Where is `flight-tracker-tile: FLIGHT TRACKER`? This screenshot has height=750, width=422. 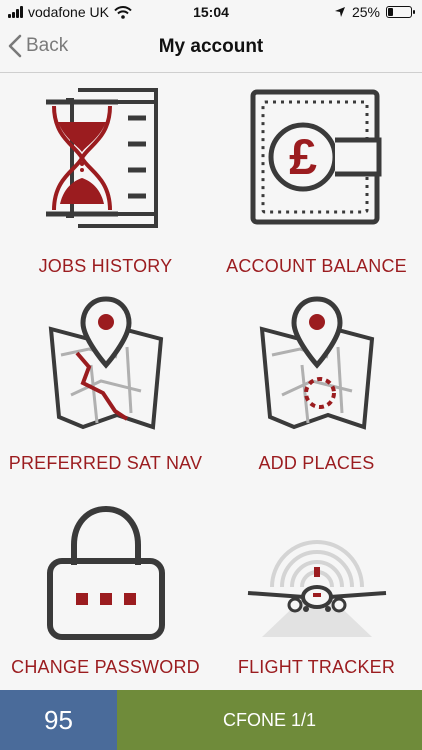
flight-tracker-tile: FLIGHT TRACKER is located at coordinates (316, 596).